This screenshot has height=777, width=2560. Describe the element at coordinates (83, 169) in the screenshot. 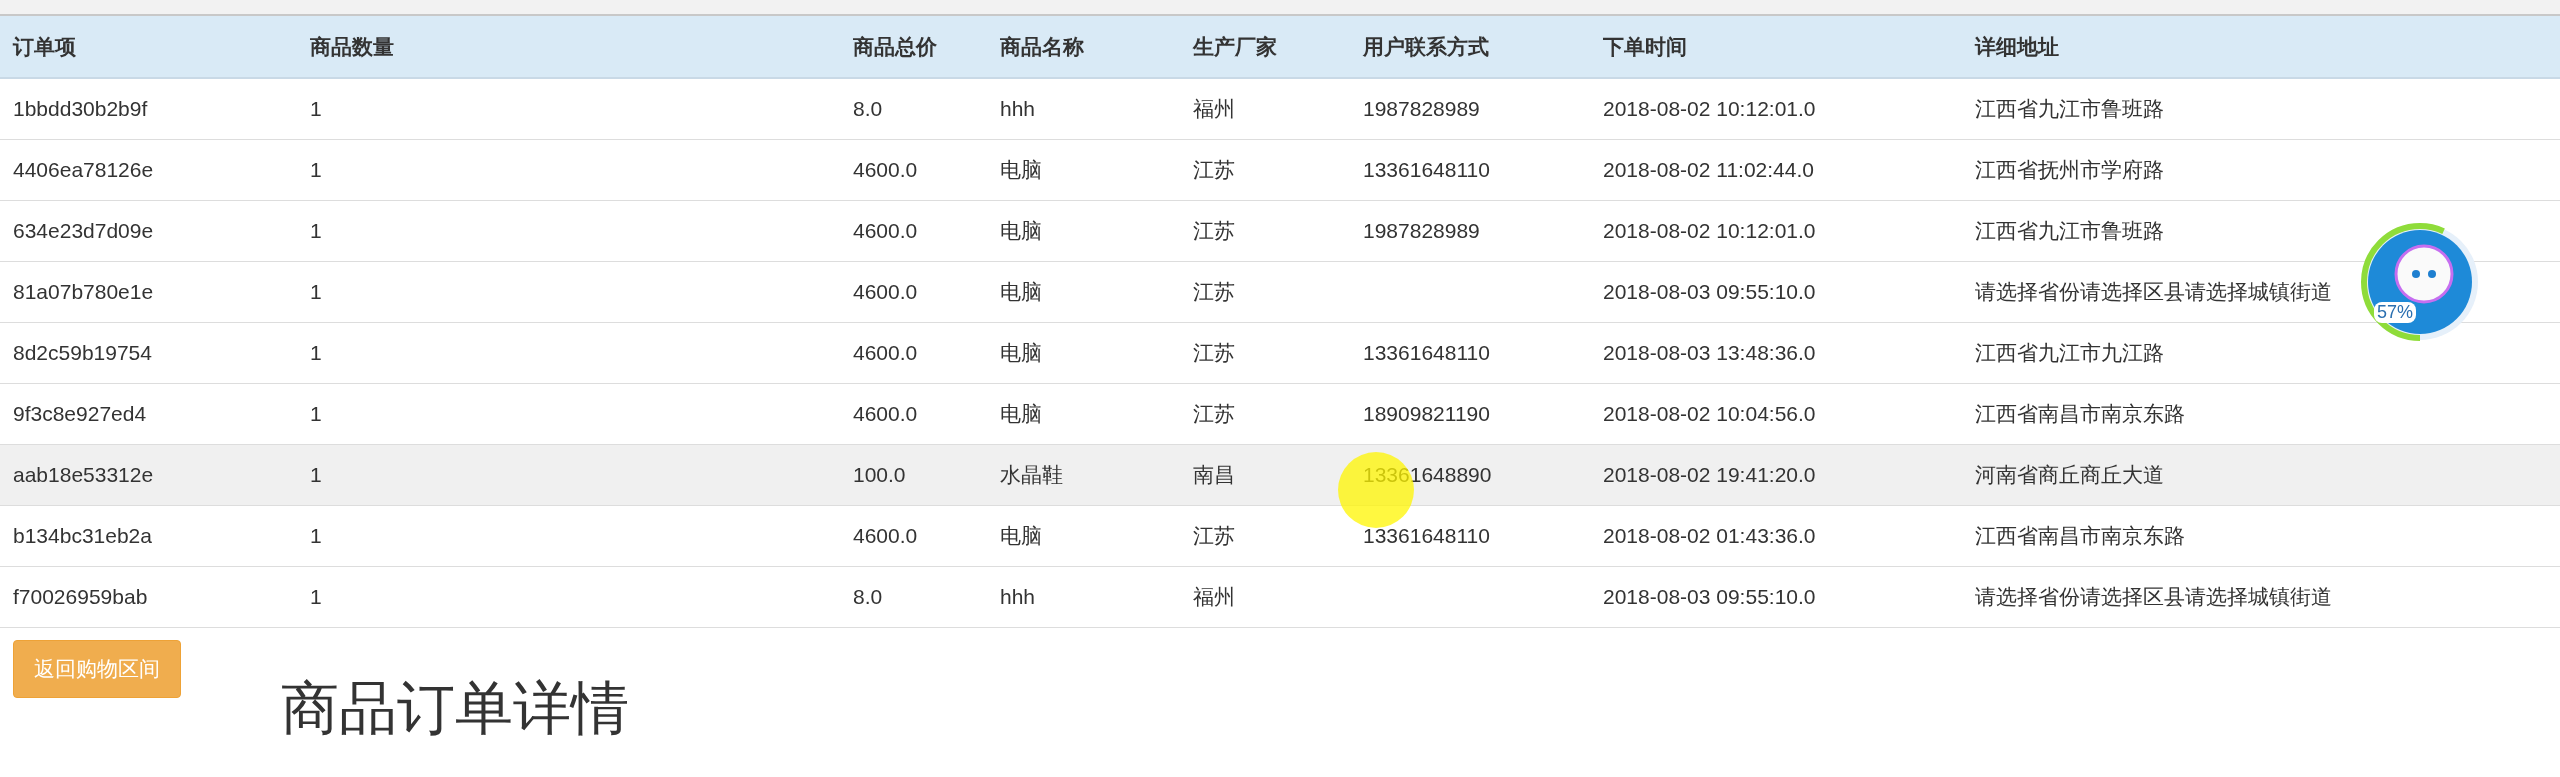

I see `table-cell: 4406ea78126e` at that location.